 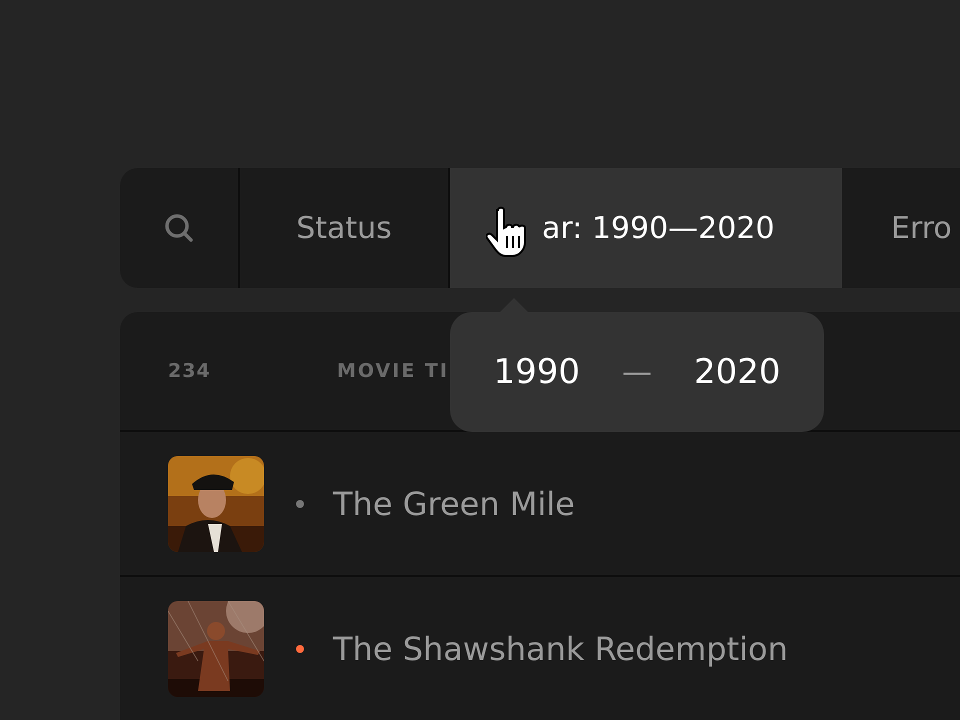 I want to click on year-from-field: 1990, so click(x=536, y=372).